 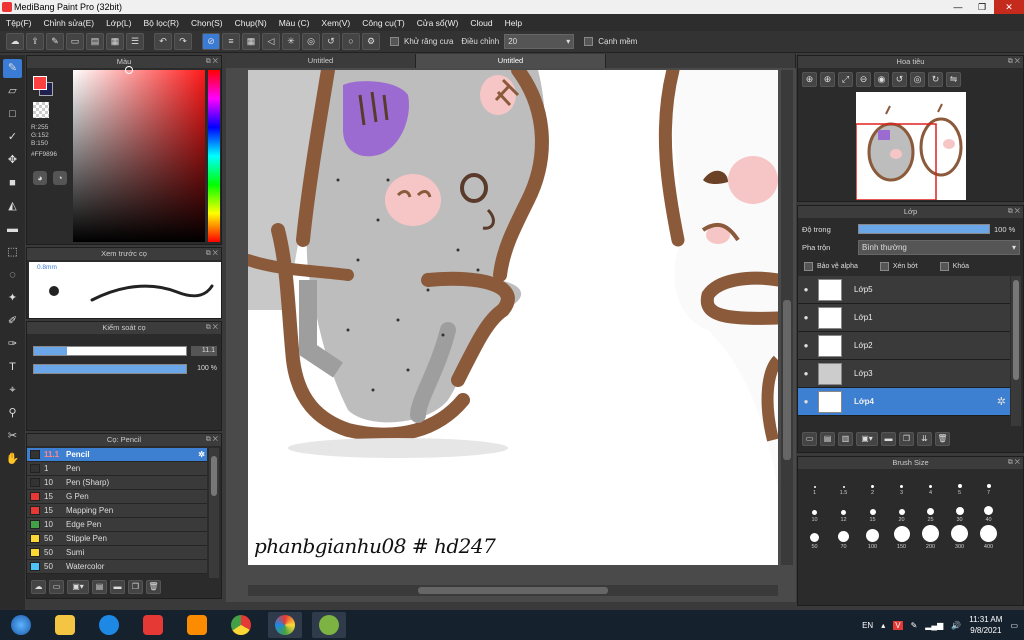 What do you see at coordinates (906, 439) in the screenshot?
I see `duplicate-layer-icon: ❐` at bounding box center [906, 439].